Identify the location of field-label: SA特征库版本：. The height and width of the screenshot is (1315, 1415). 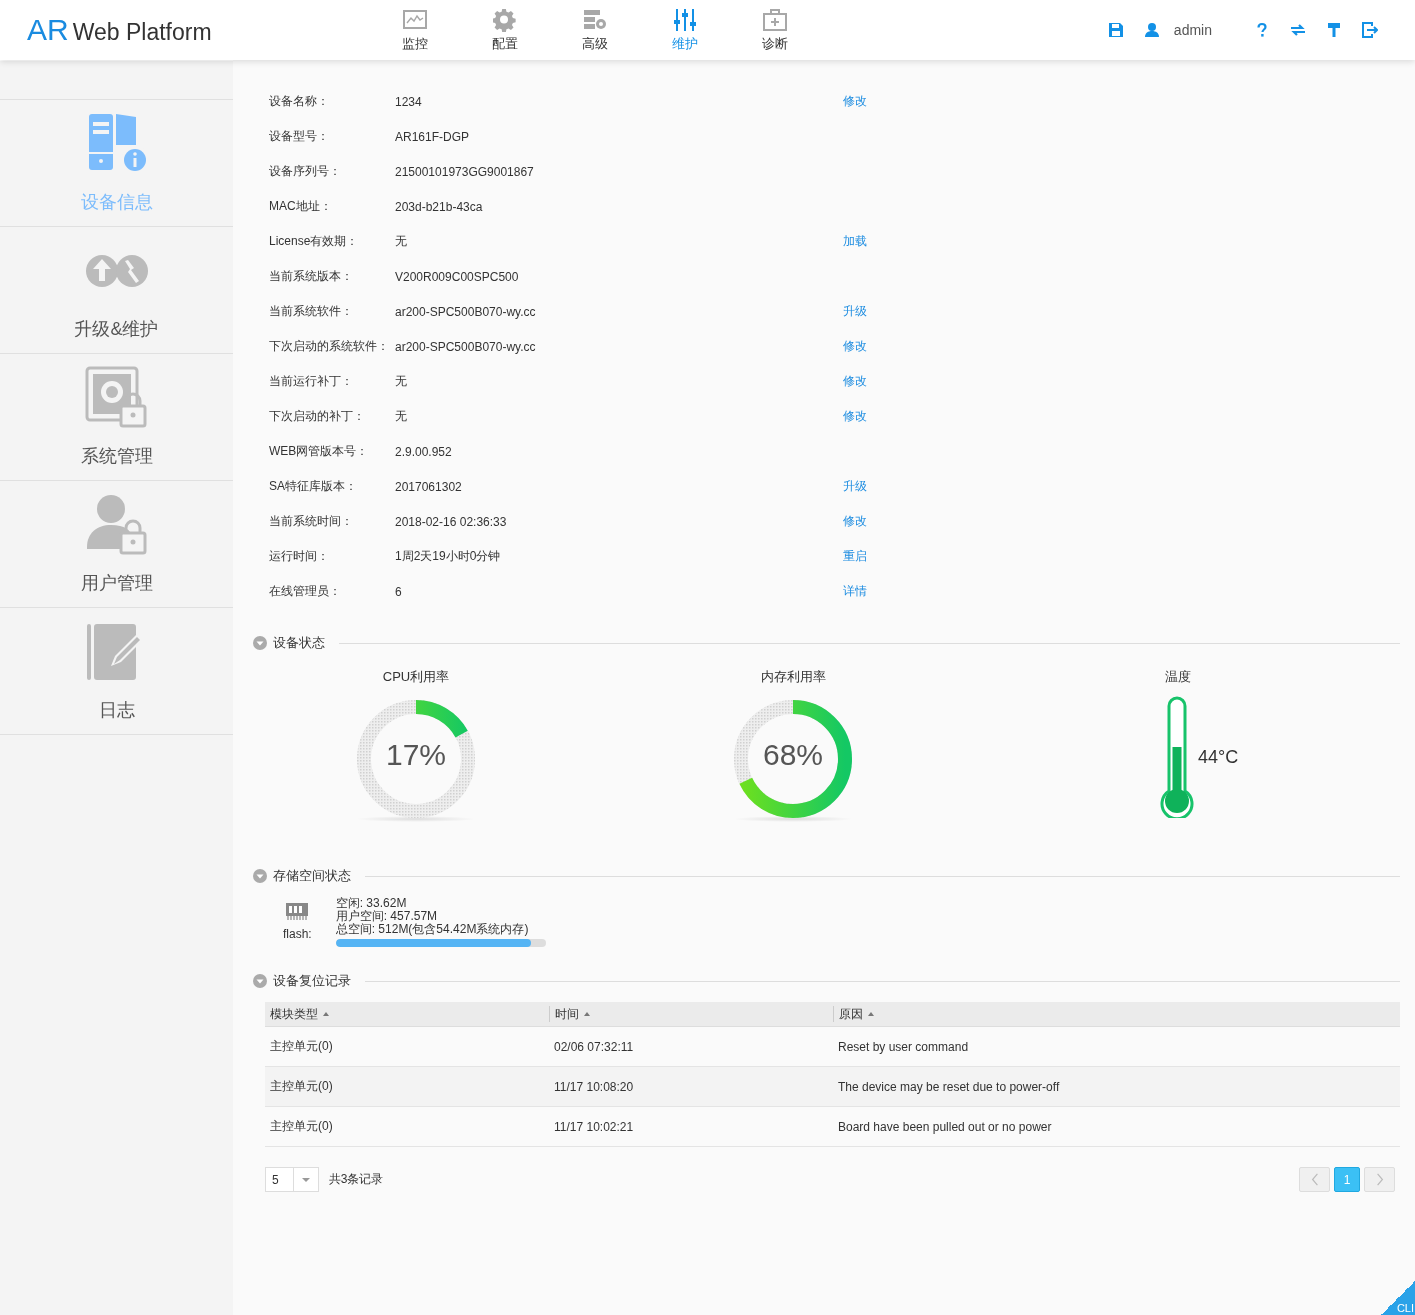
(313, 486).